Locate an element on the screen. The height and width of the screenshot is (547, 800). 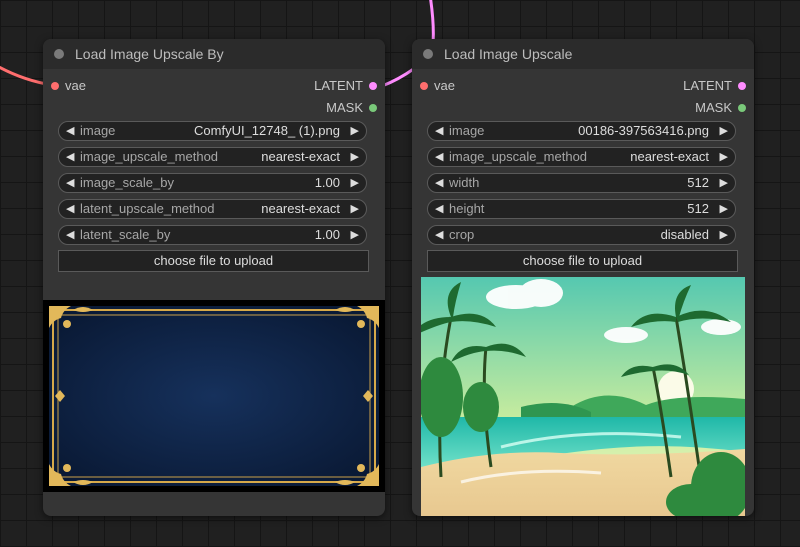
latent-link is located at coordinates (398, 77).